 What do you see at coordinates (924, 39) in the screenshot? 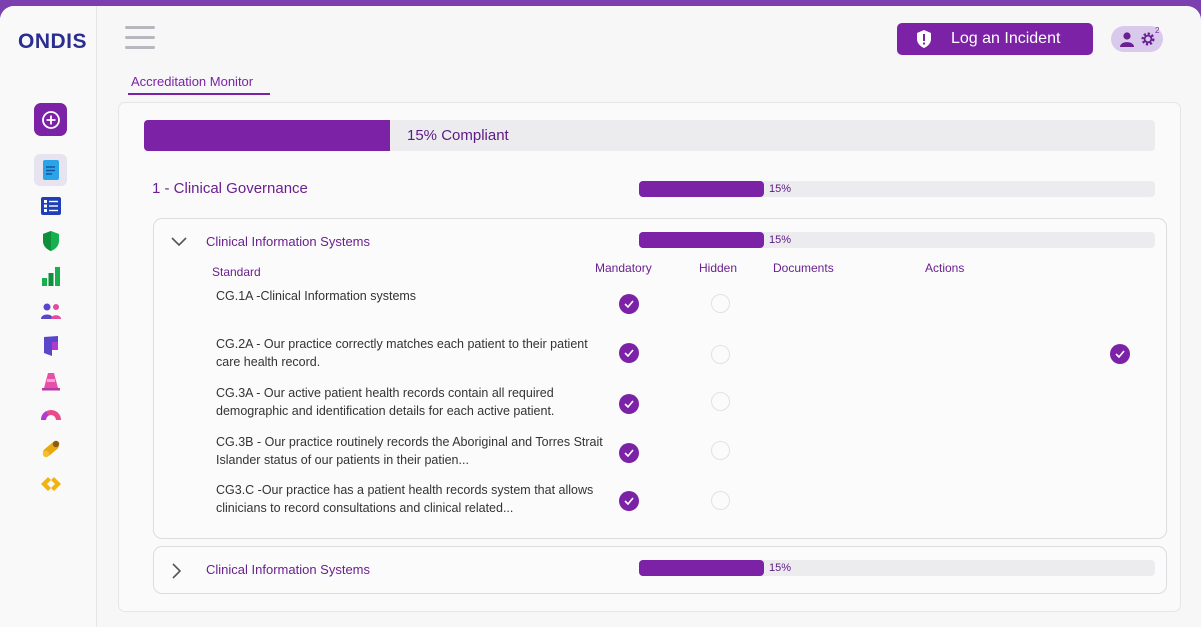
I see `alert-shield-icon` at bounding box center [924, 39].